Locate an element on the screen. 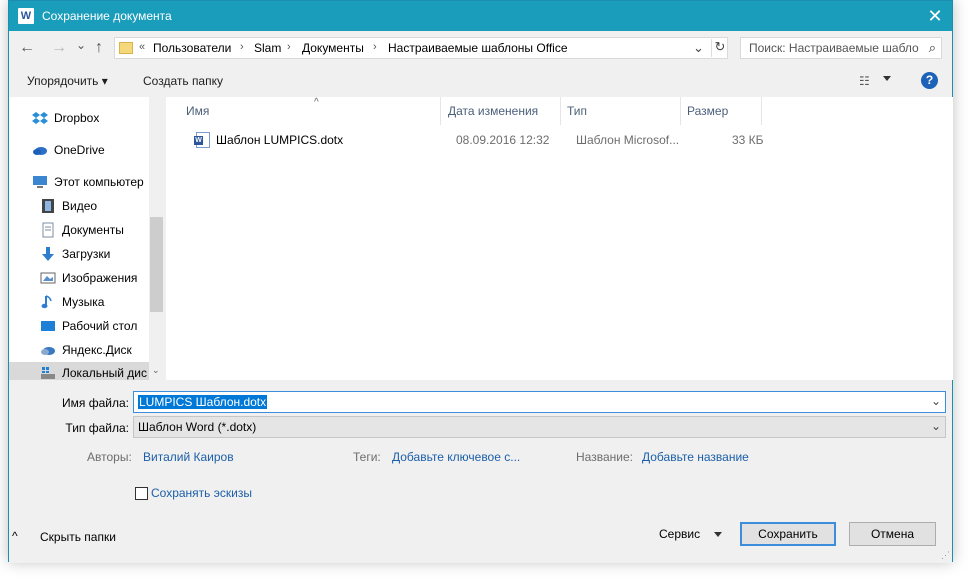 The height and width of the screenshot is (581, 975). scrollbar-thumb is located at coordinates (156, 264).